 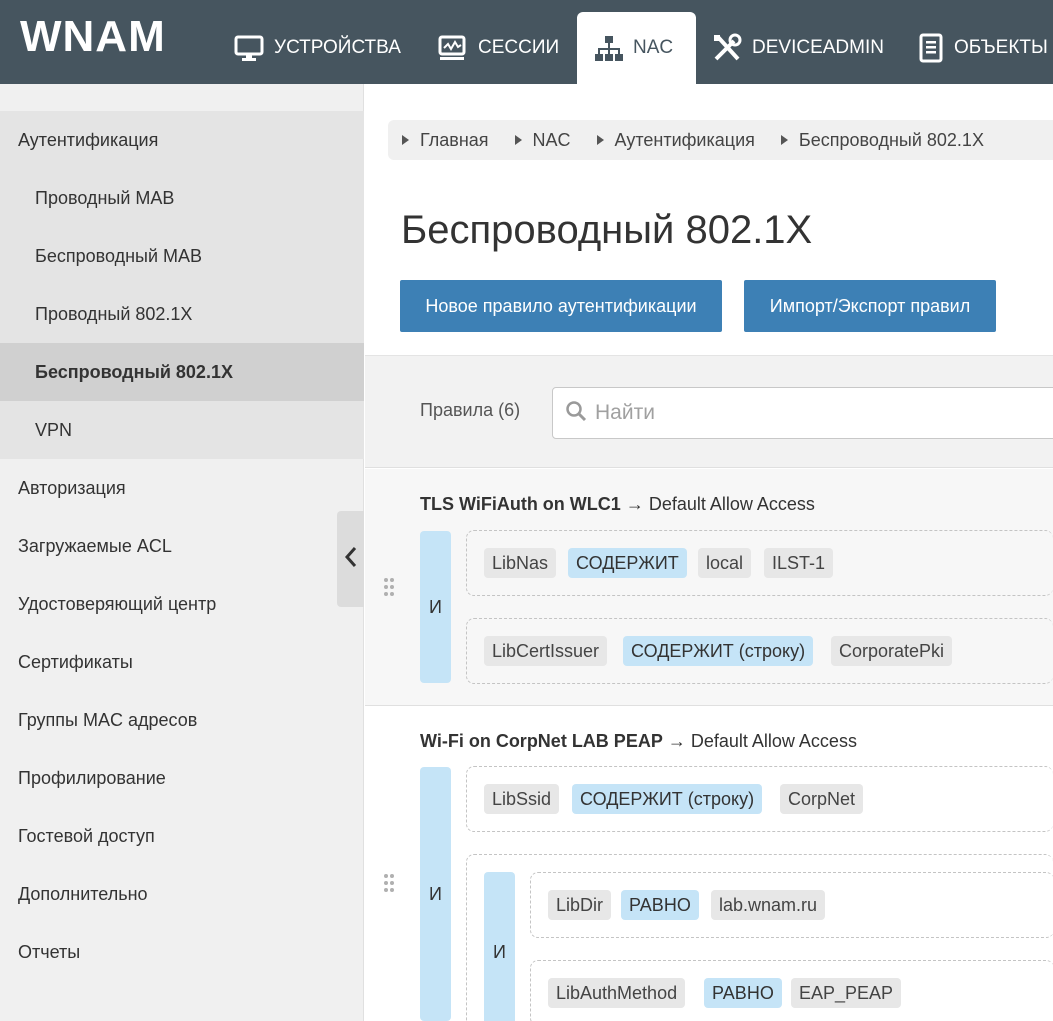 I want to click on nav-sessions: СЕССИИ, so click(x=498, y=48).